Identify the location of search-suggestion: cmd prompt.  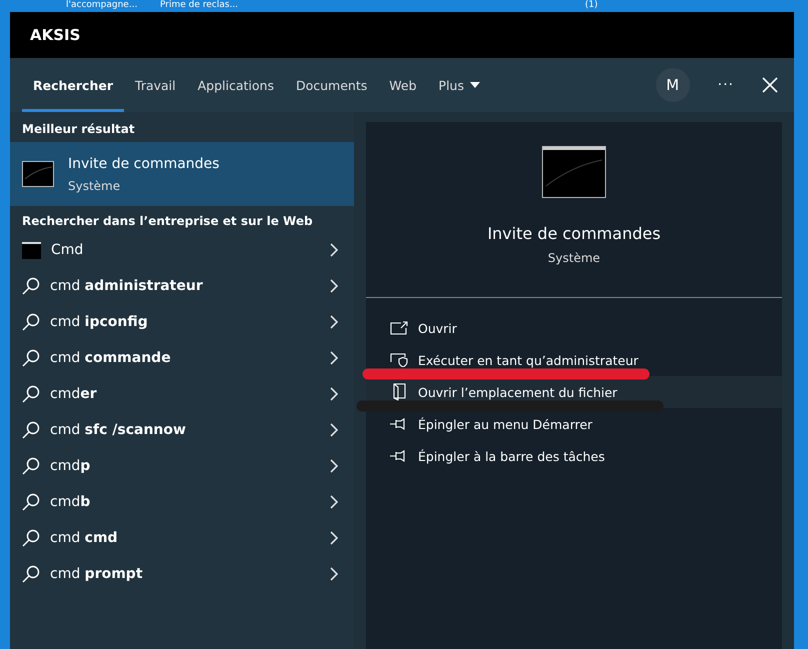
(182, 574).